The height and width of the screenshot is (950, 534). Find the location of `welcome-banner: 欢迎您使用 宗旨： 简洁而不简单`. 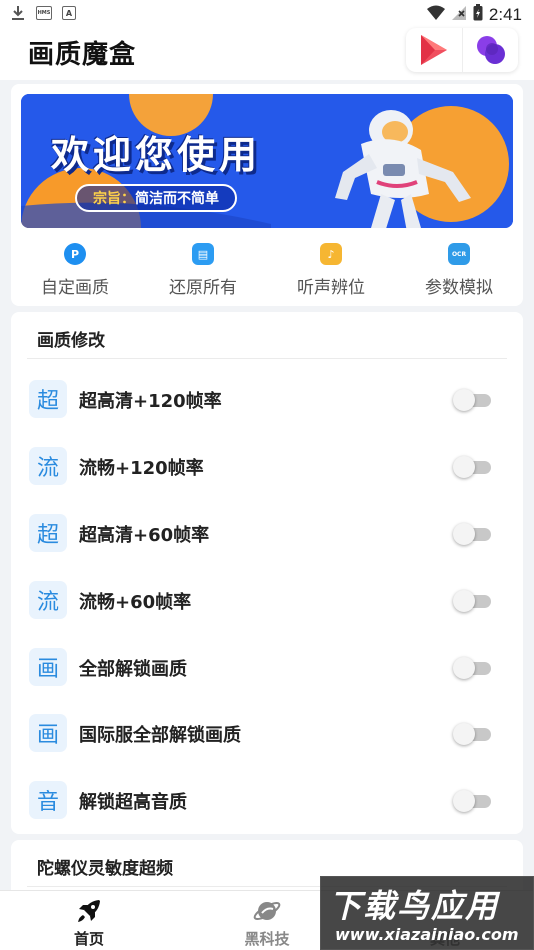

welcome-banner: 欢迎您使用 宗旨： 简洁而不简单 is located at coordinates (267, 161).